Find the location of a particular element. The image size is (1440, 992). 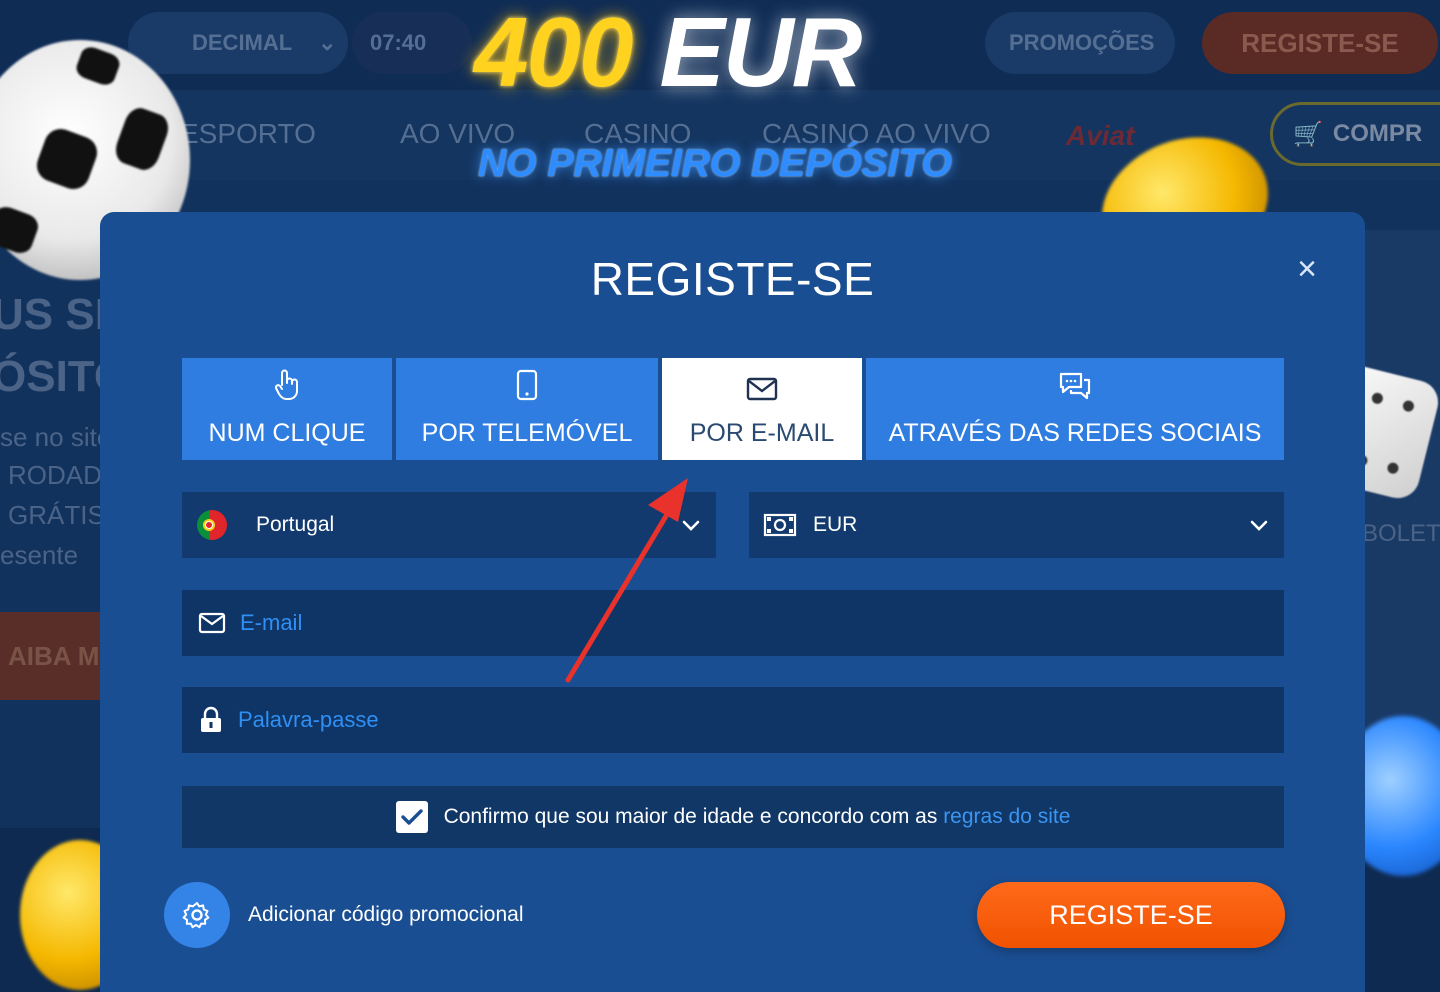

promotions-link: PROMOÇÕES is located at coordinates (1080, 43).